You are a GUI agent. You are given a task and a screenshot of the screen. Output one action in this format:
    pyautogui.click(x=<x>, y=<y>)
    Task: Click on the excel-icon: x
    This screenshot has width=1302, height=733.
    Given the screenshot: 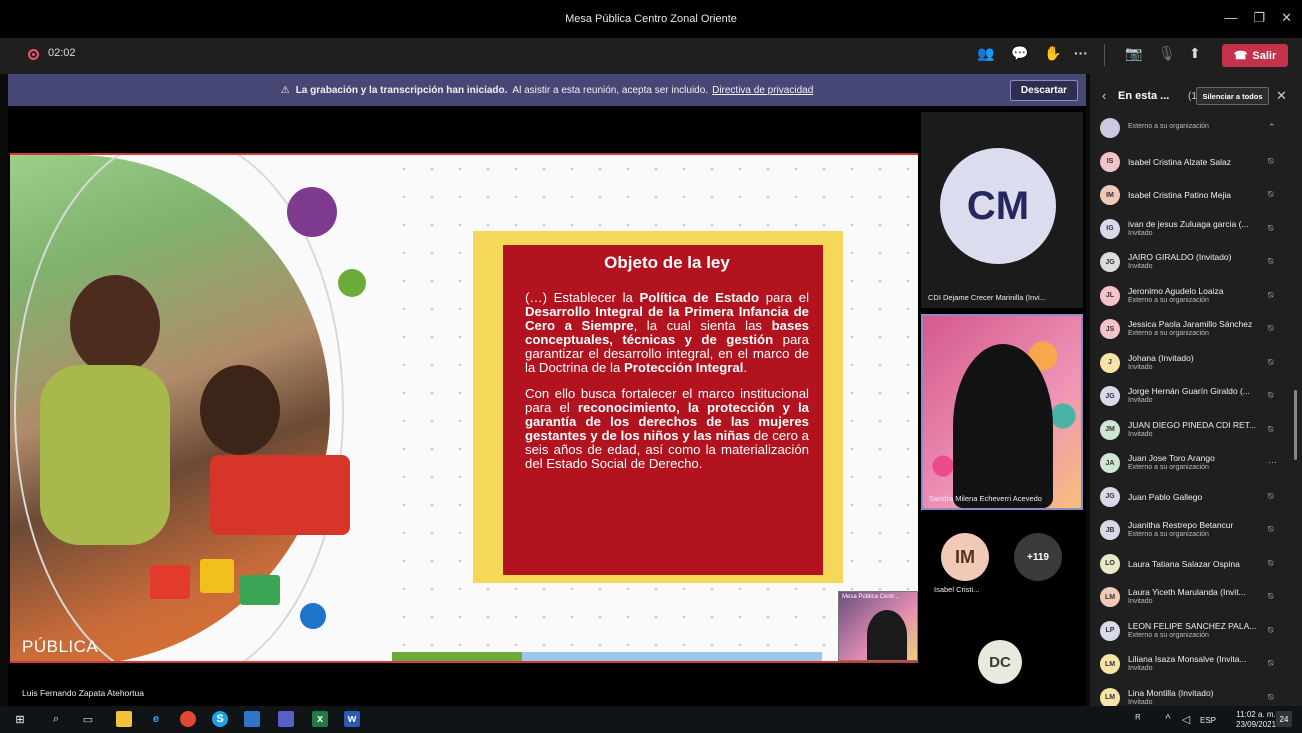 What is the action you would take?
    pyautogui.click(x=320, y=719)
    